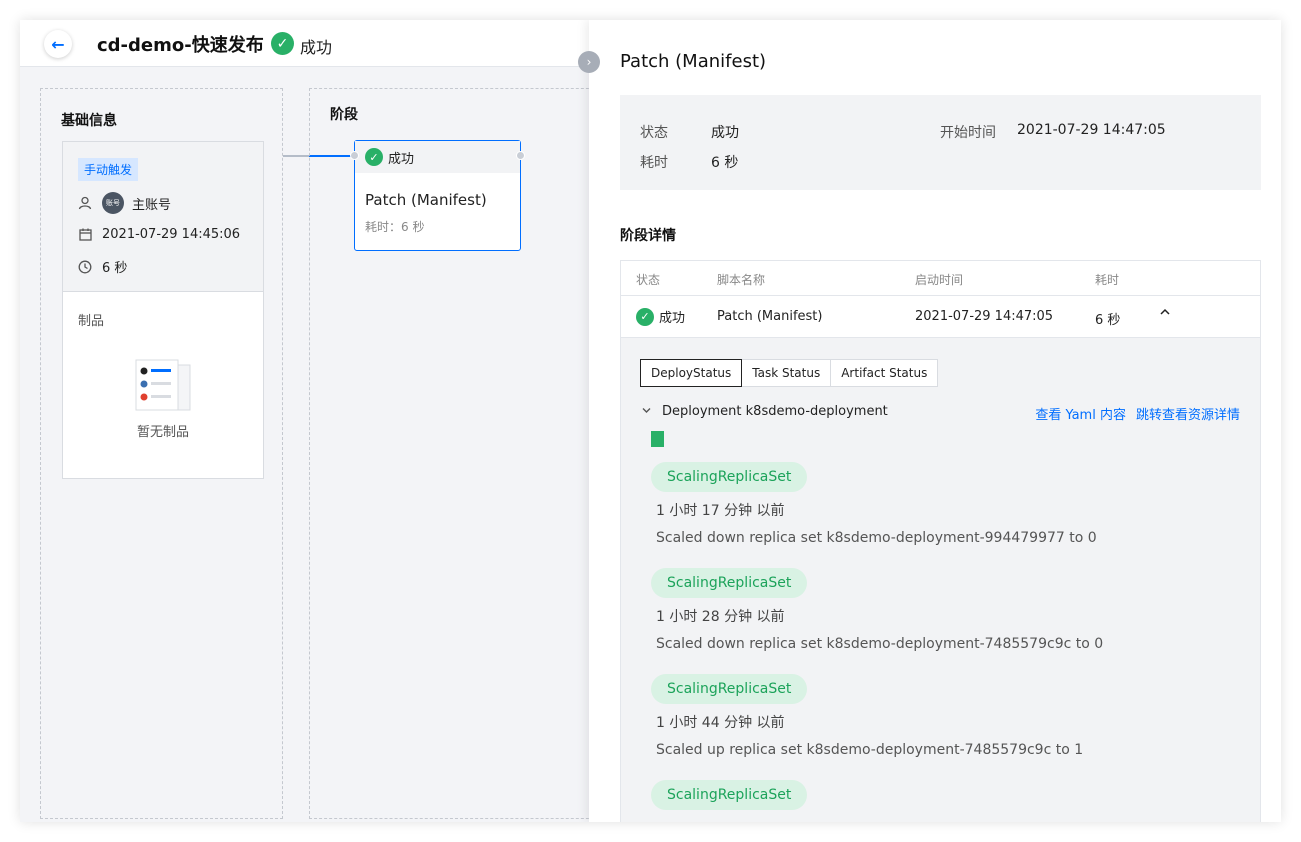 The height and width of the screenshot is (842, 1301). I want to click on tab-deploy-status: DeployStatus, so click(691, 373).